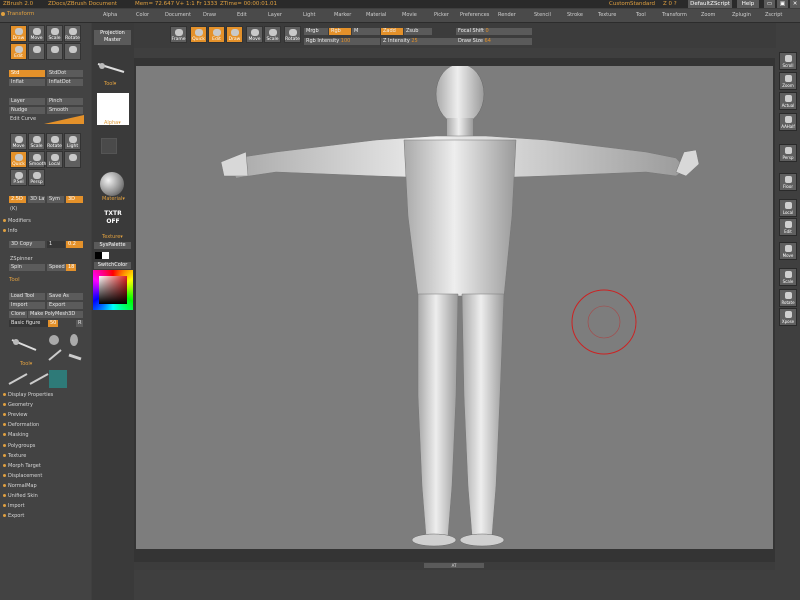 The width and height of the screenshot is (800, 600). What do you see at coordinates (741, 15) in the screenshot?
I see `menu-zplugin: Zplugin` at bounding box center [741, 15].